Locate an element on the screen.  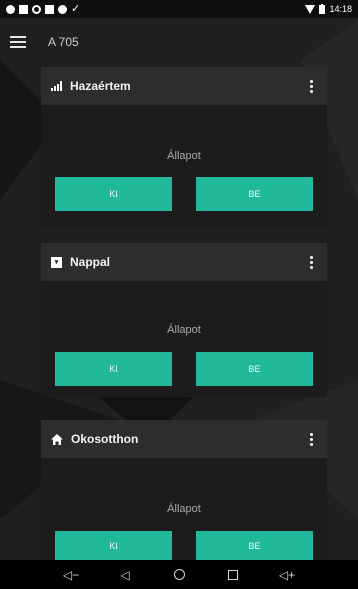
wifi-icon is located at coordinates (310, 9).